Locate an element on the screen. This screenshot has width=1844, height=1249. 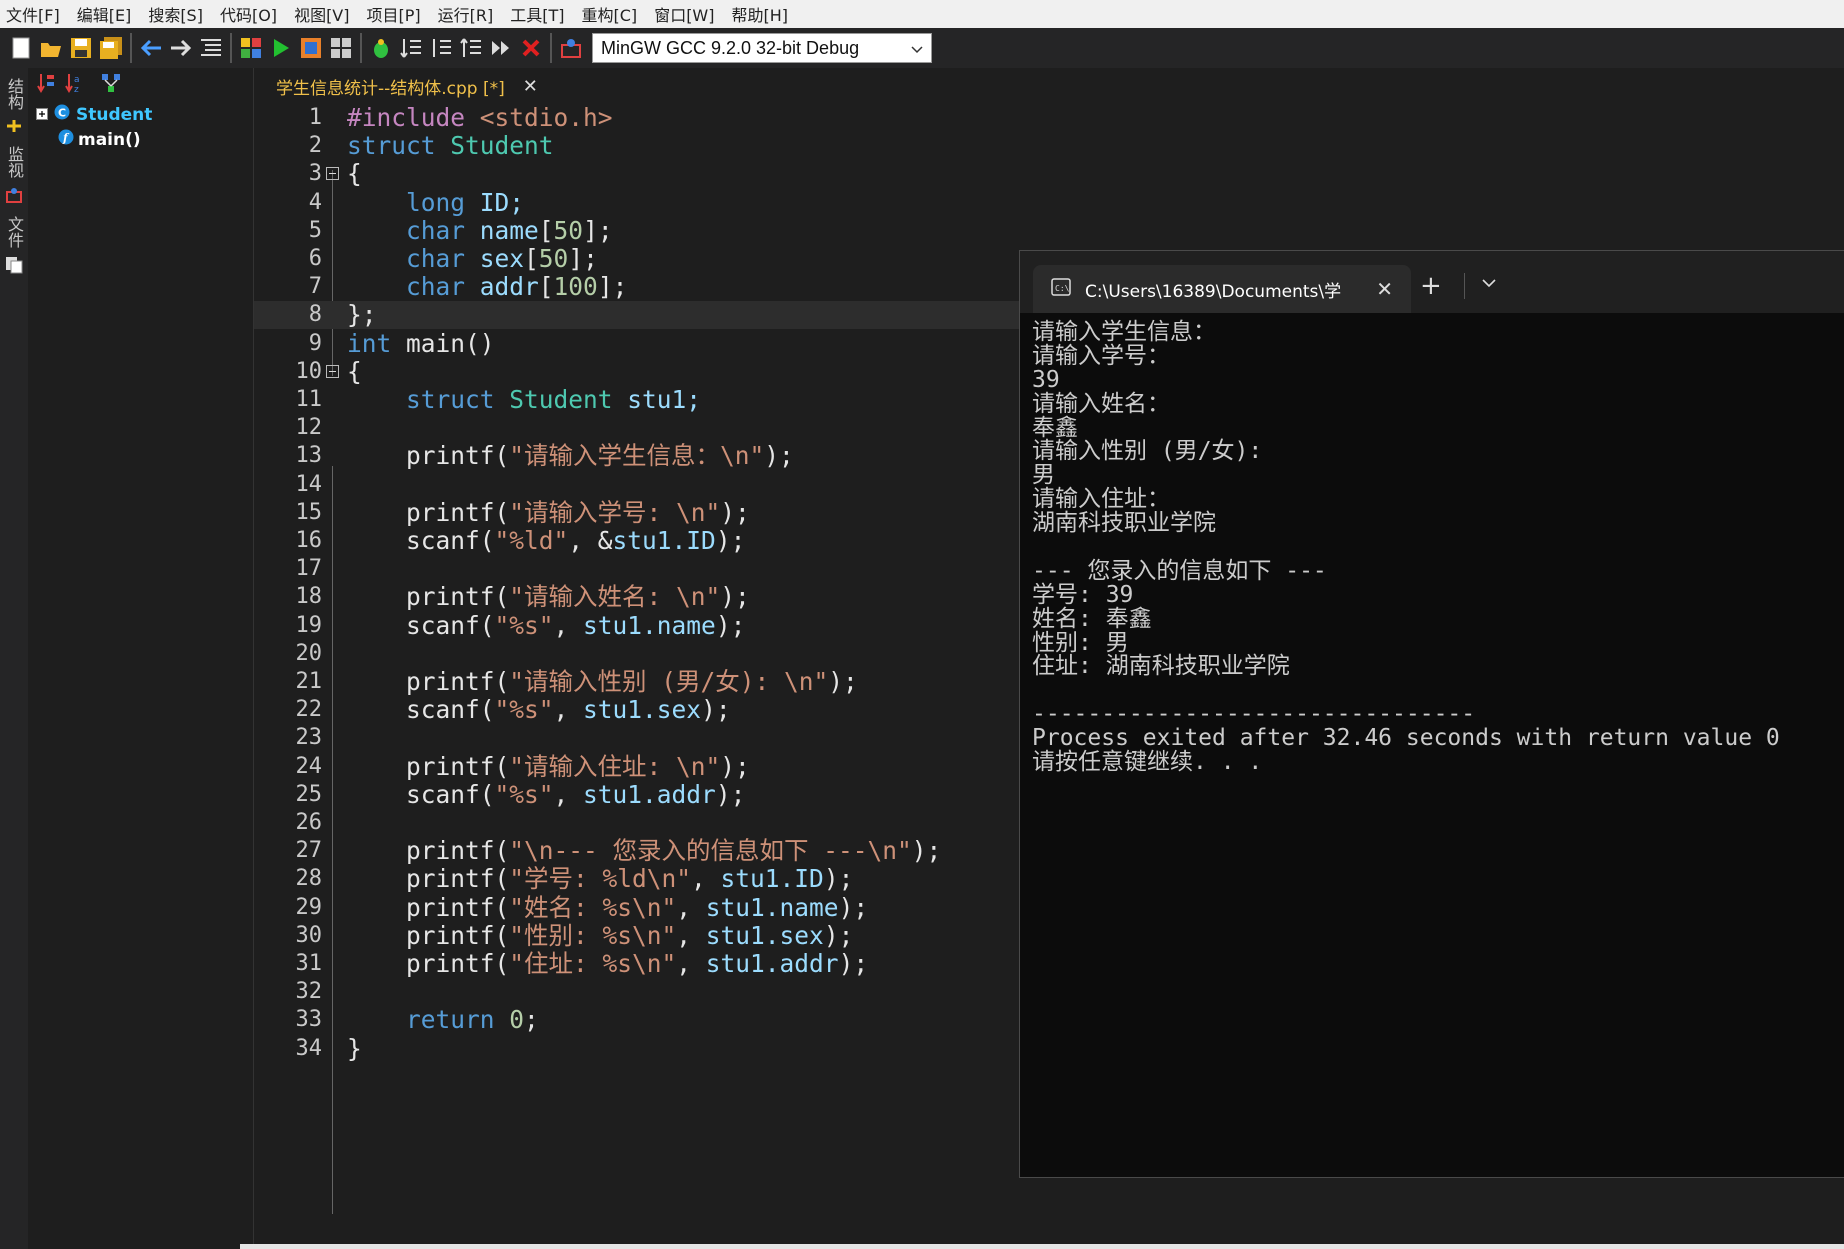
step-into-icon is located at coordinates (441, 48).